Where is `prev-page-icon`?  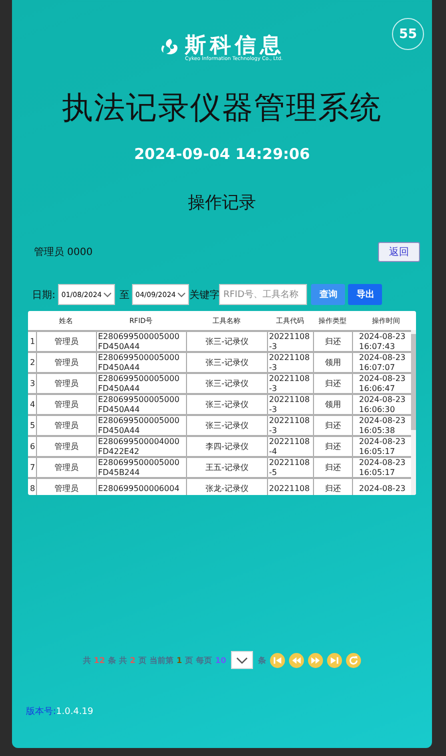 prev-page-icon is located at coordinates (296, 660).